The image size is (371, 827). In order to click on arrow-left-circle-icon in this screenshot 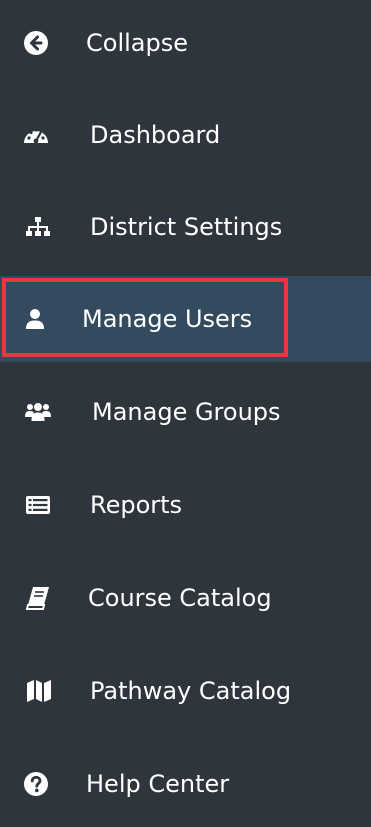, I will do `click(36, 43)`.